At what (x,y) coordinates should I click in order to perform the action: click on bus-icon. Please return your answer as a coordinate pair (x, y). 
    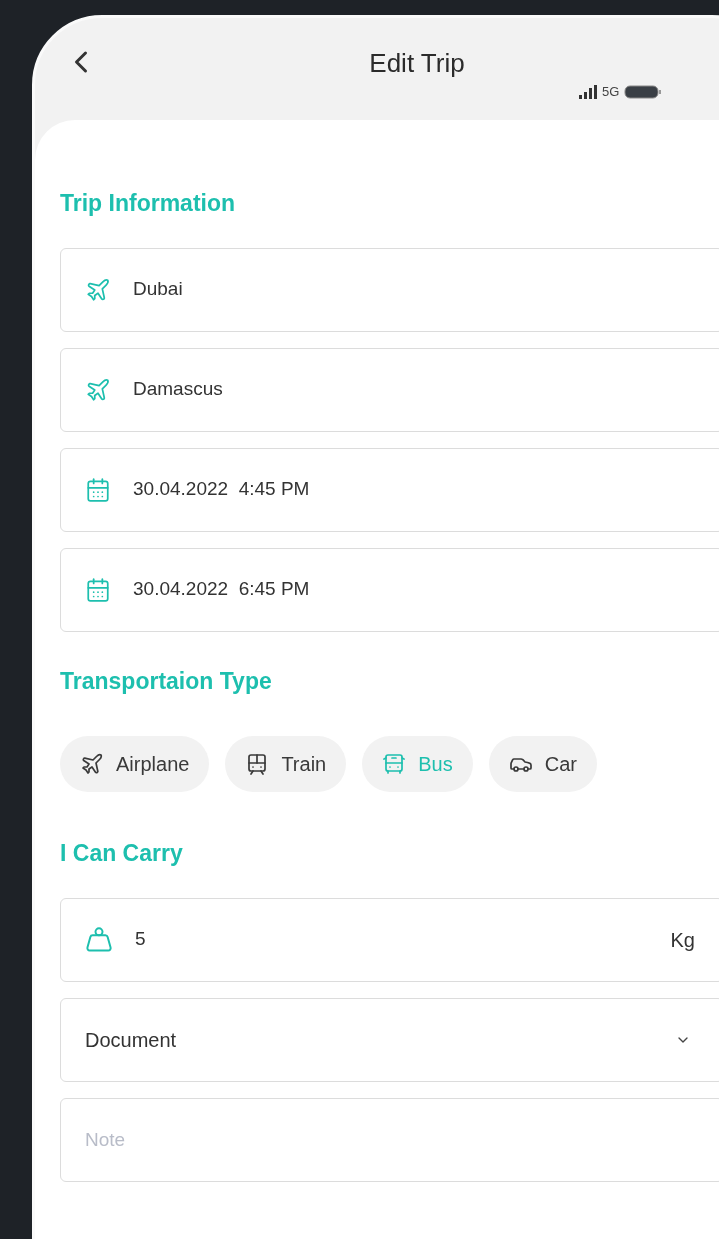
    Looking at the image, I should click on (394, 764).